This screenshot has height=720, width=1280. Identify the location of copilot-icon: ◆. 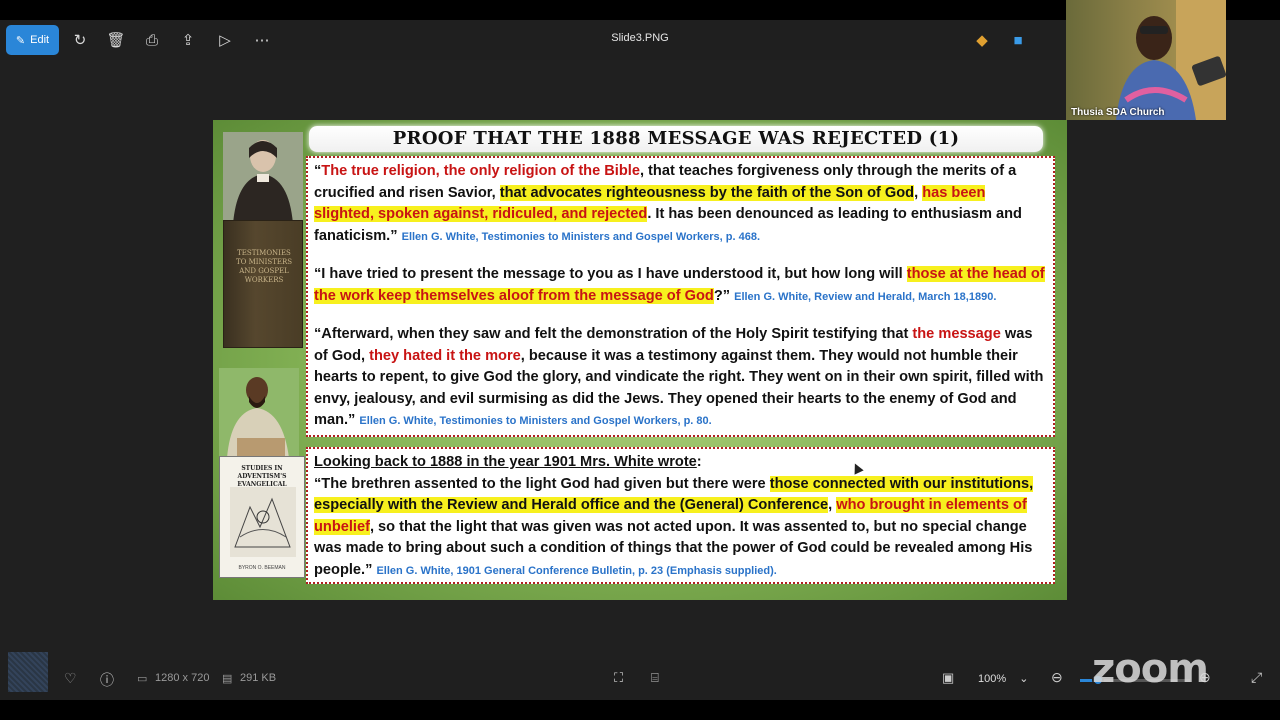
(982, 40).